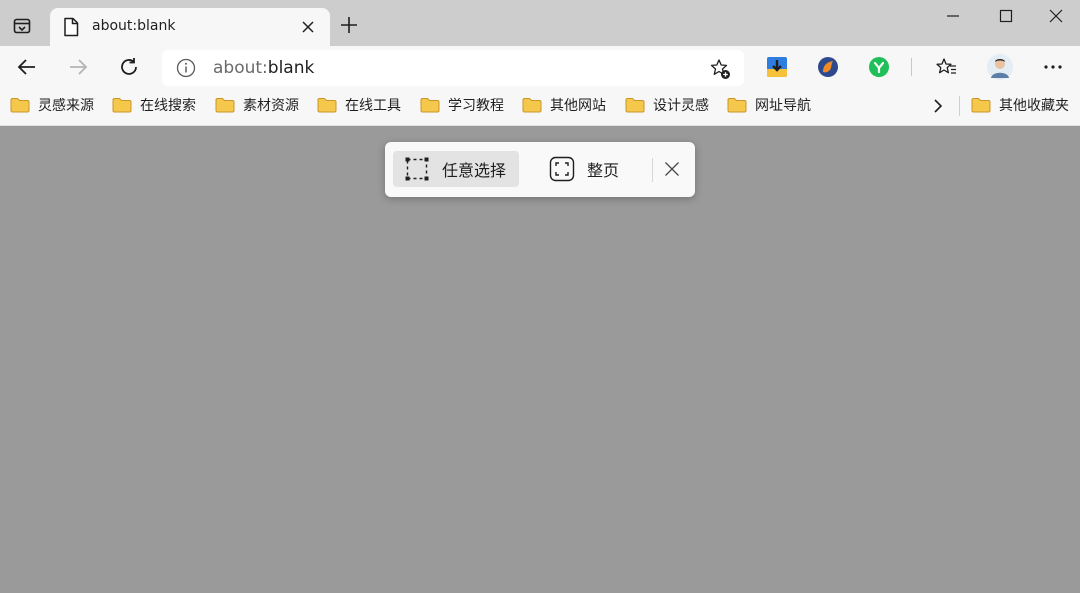 The width and height of the screenshot is (1080, 593). I want to click on more-icon, so click(1053, 67).